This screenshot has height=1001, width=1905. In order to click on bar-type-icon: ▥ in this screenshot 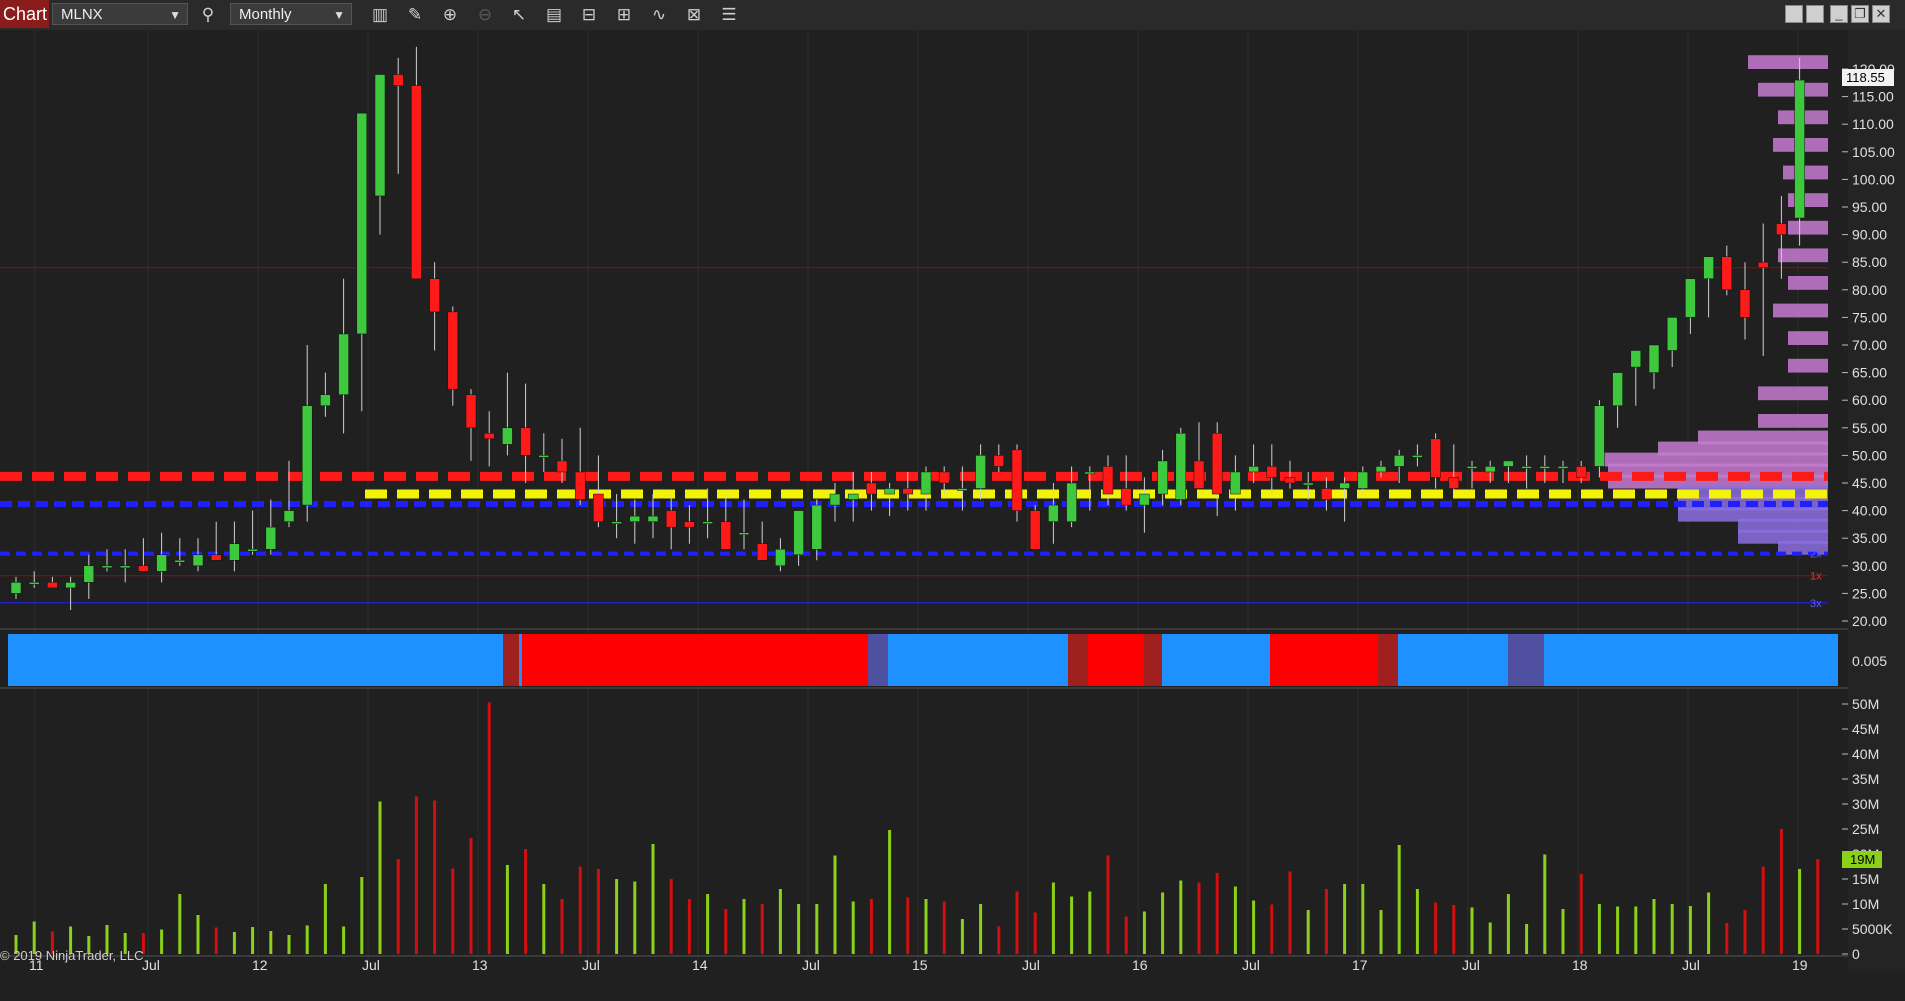, I will do `click(380, 15)`.